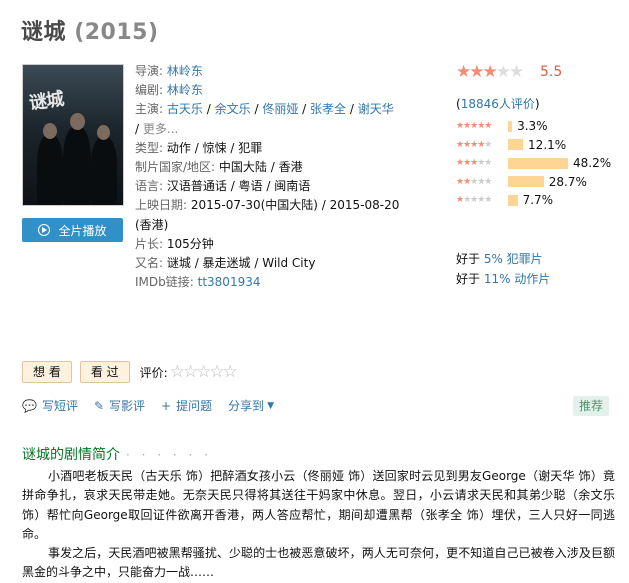 The height and width of the screenshot is (583, 629). Describe the element at coordinates (149, 263) in the screenshot. I see `aka-label: 又名:` at that location.